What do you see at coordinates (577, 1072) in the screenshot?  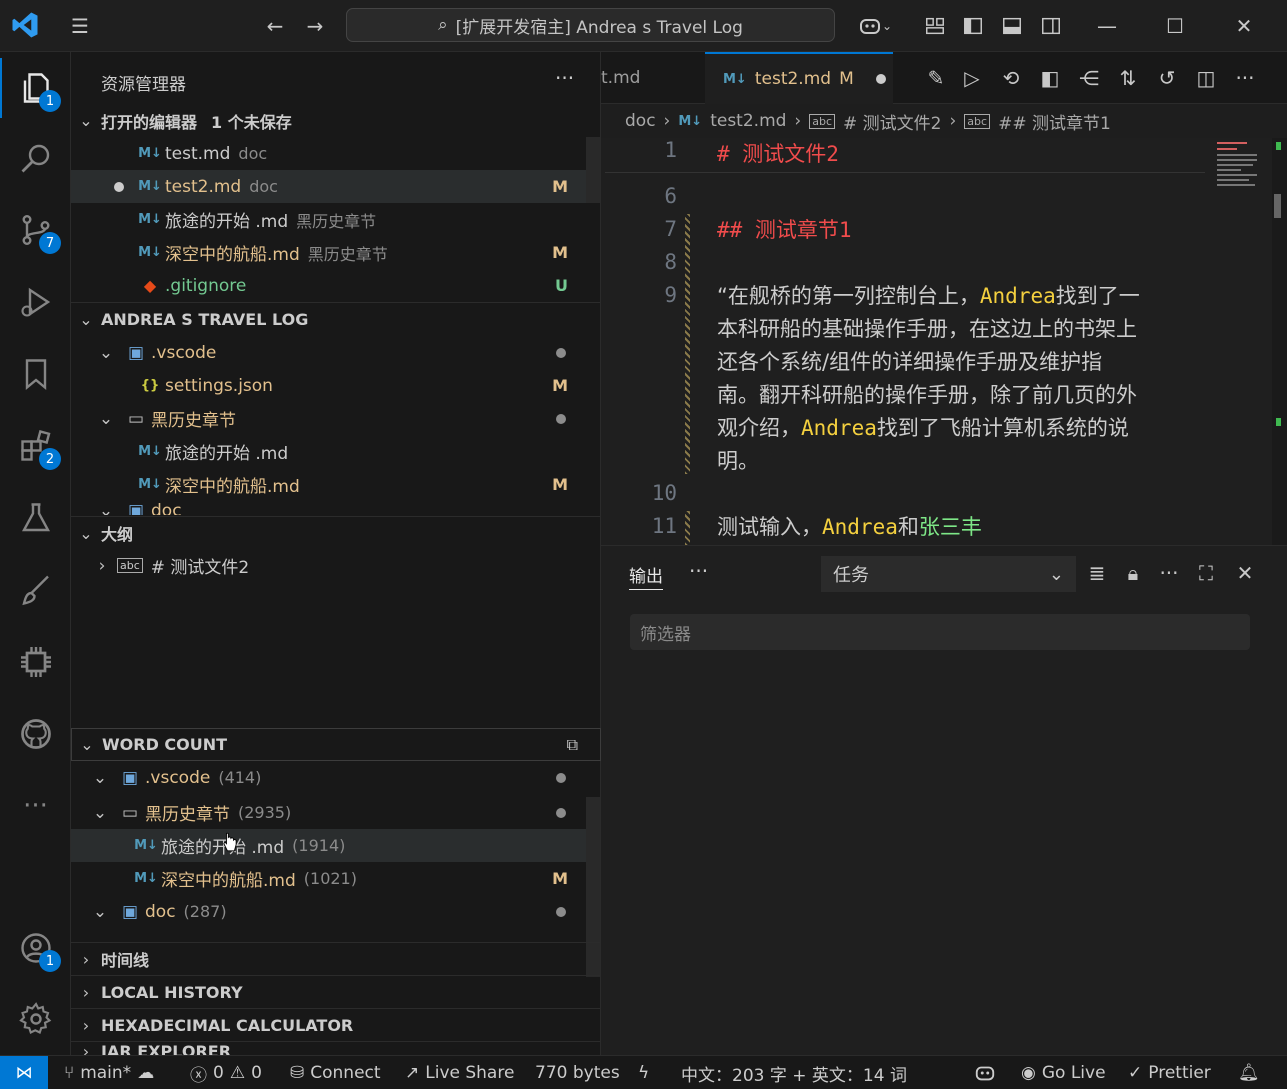 I see `file-size: 770 bytes` at bounding box center [577, 1072].